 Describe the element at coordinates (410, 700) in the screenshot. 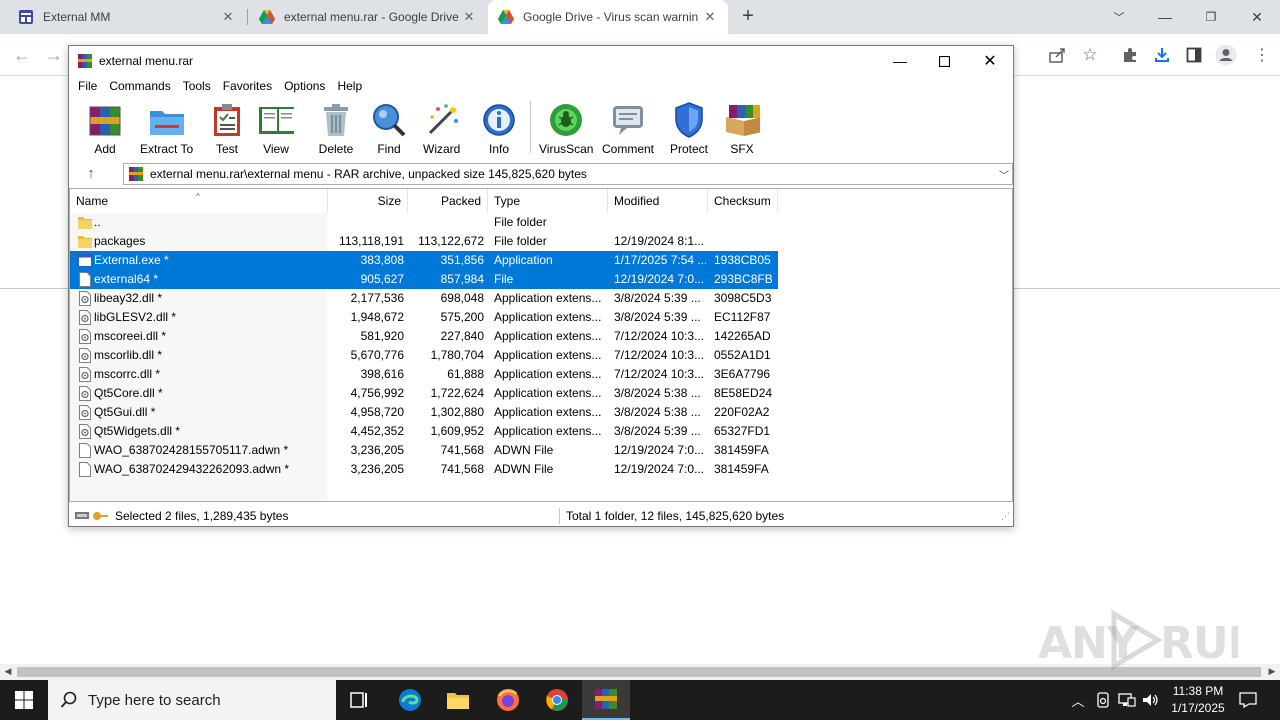

I see `taskbar-edge` at that location.